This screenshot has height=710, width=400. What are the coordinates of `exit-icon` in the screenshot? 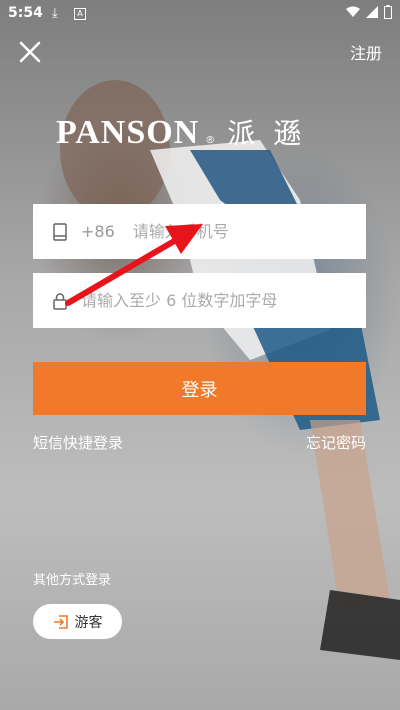 It's located at (60, 621).